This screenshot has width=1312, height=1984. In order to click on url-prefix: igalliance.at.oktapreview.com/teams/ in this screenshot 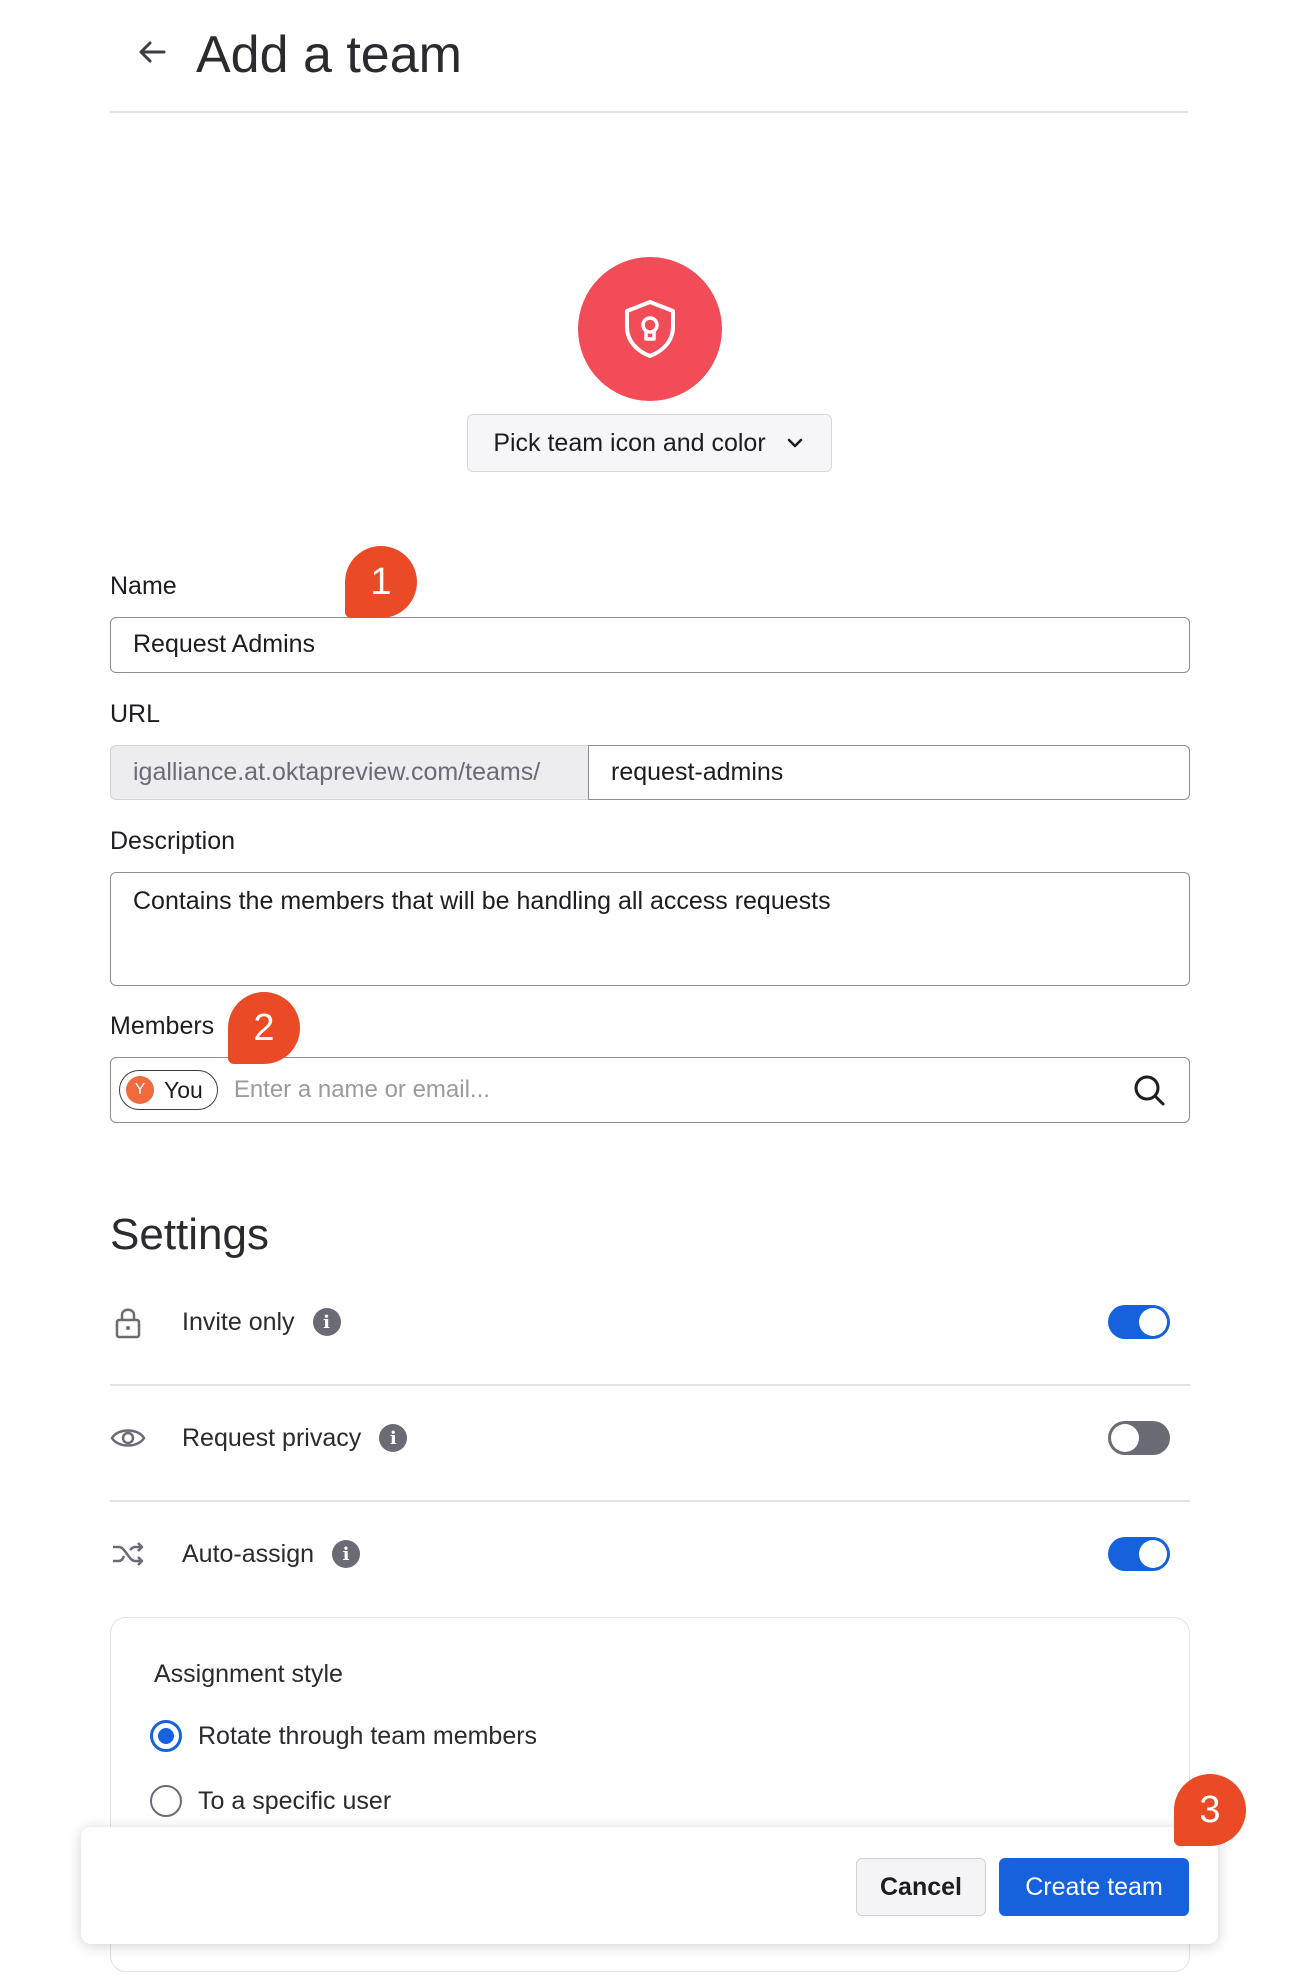, I will do `click(349, 772)`.